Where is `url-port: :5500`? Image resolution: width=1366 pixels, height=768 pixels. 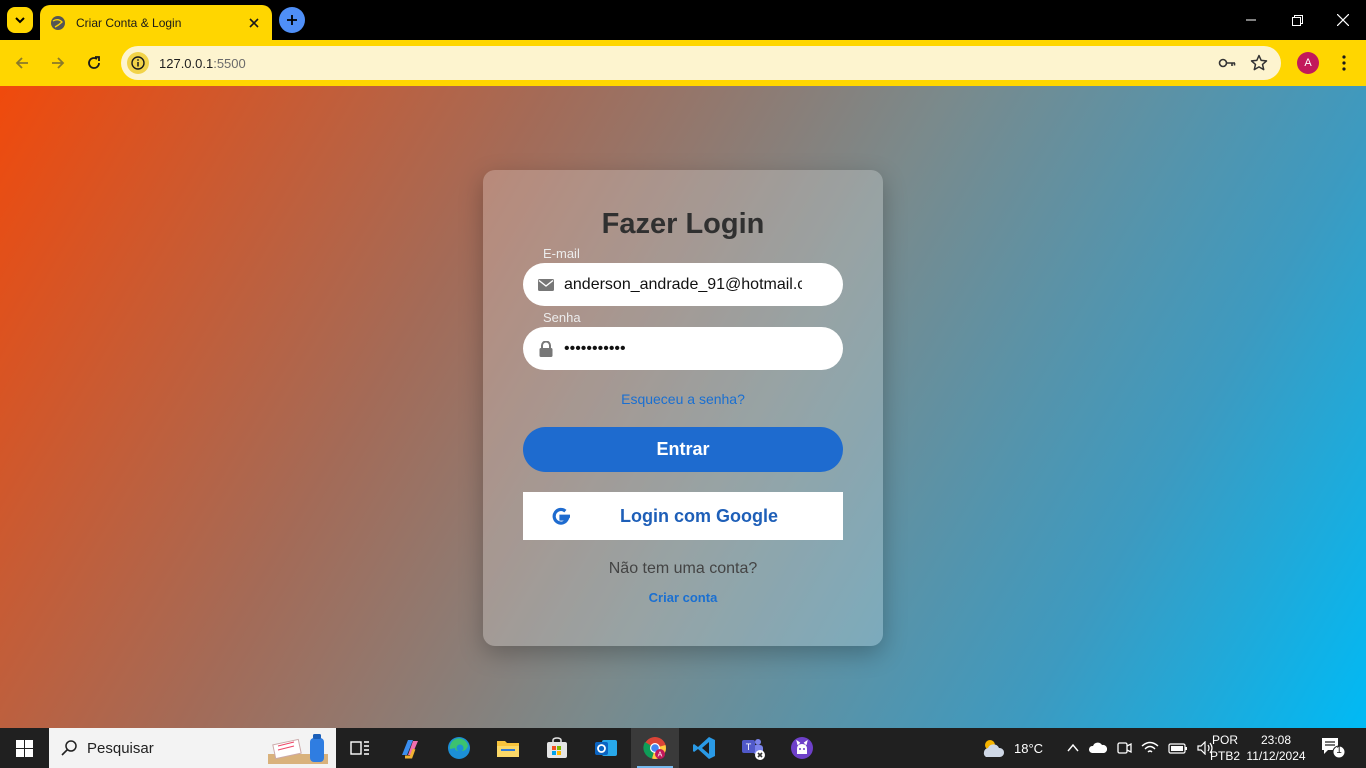
url-port: :5500 is located at coordinates (229, 63).